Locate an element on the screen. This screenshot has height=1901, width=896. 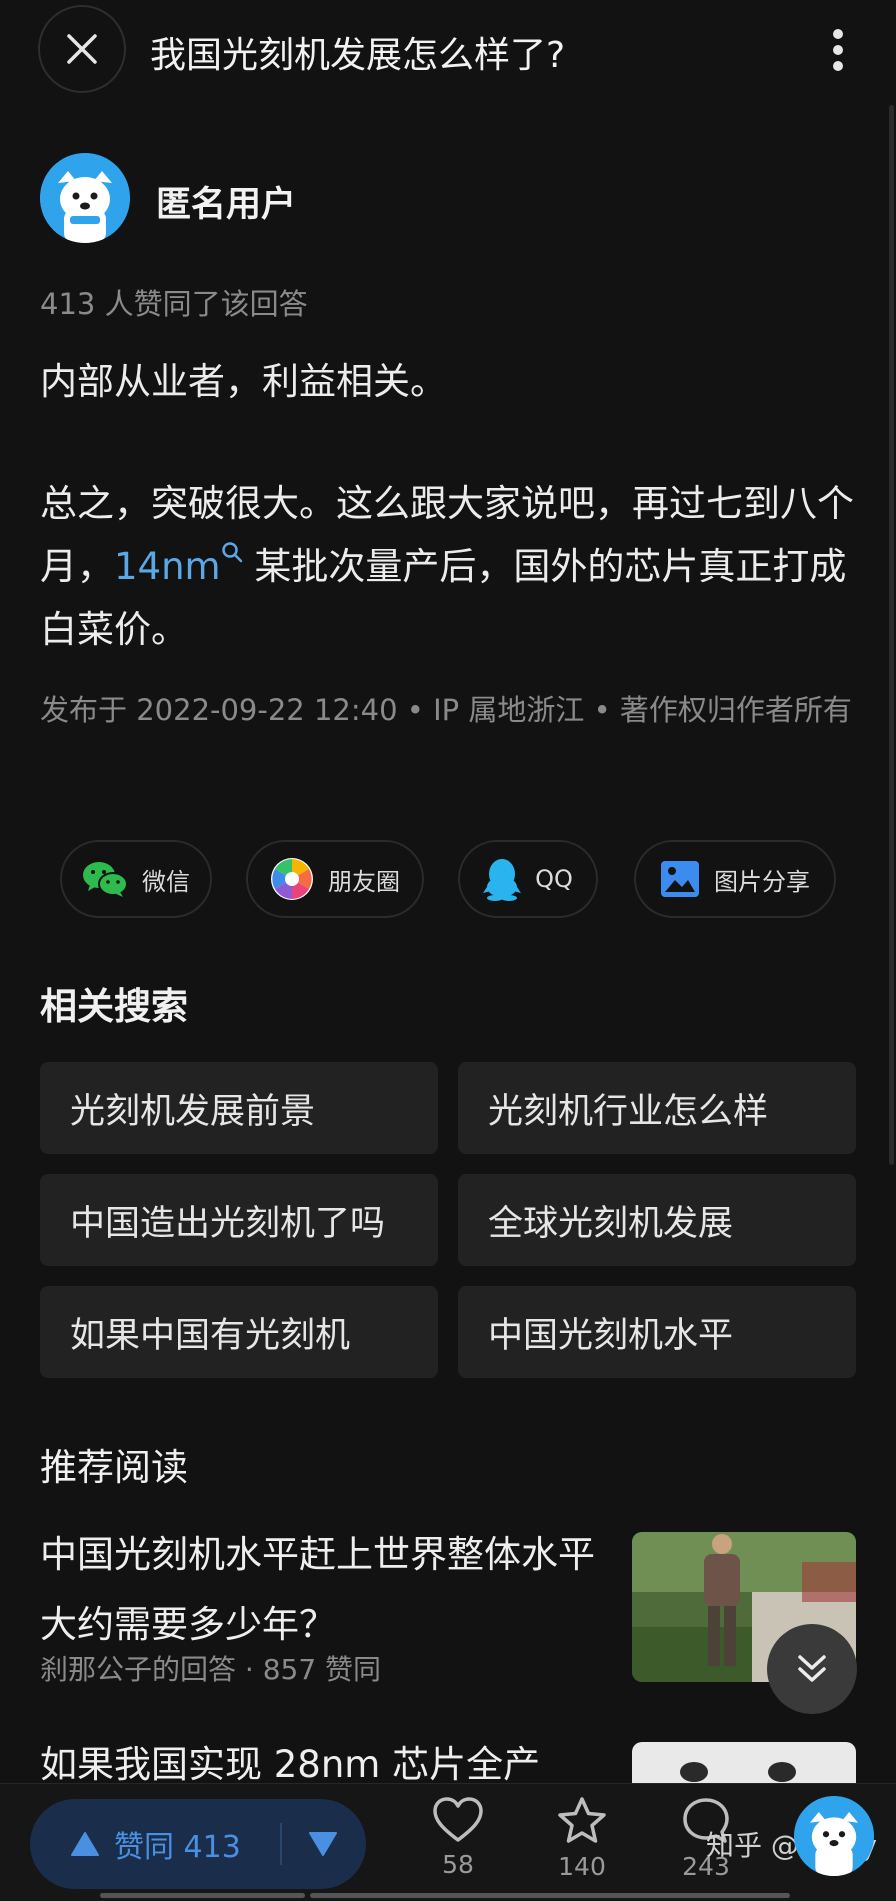
more-button is located at coordinates (838, 50).